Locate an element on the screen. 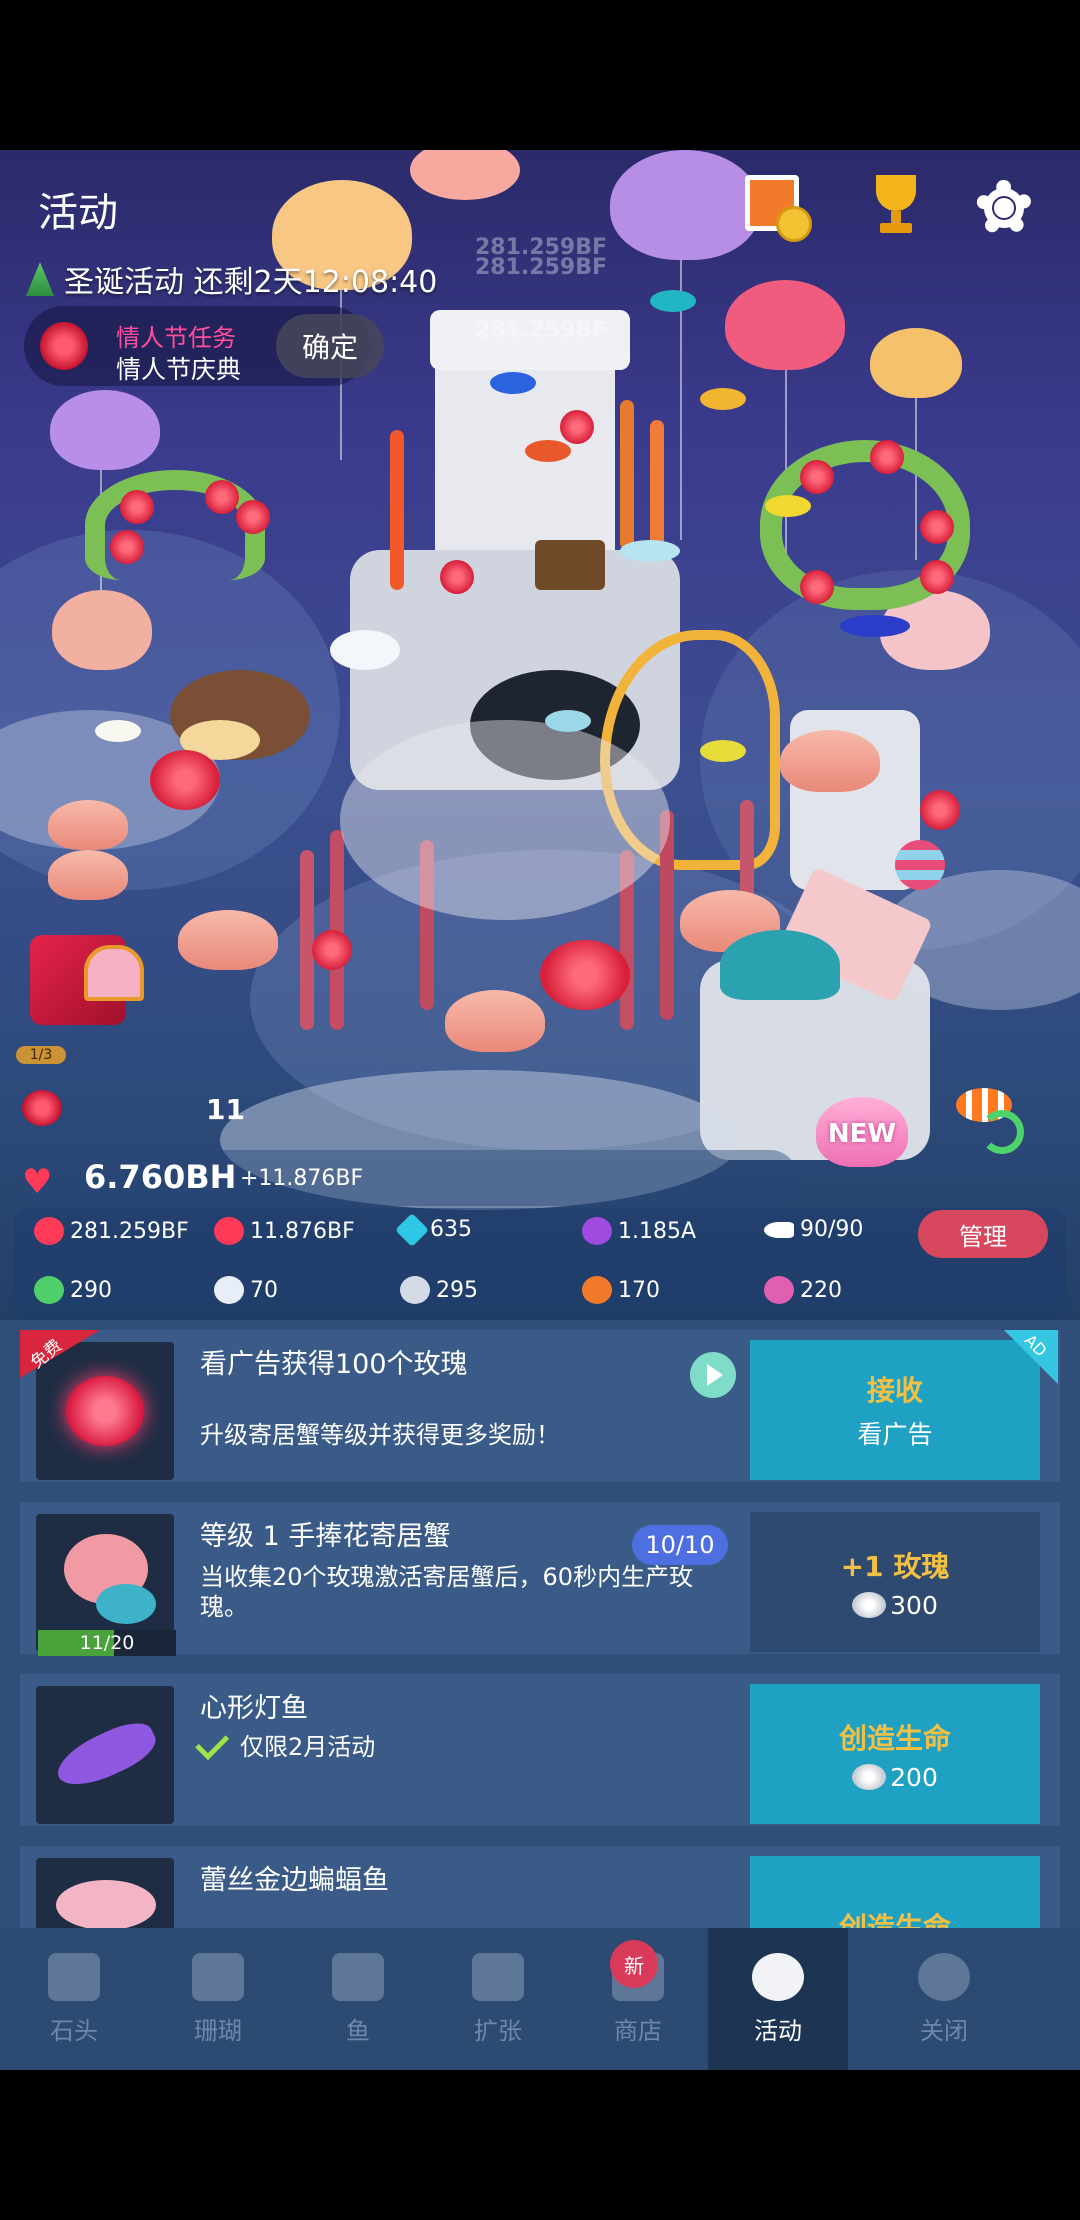 The image size is (1080, 2220). nav-stone: 石头 is located at coordinates (74, 1999).